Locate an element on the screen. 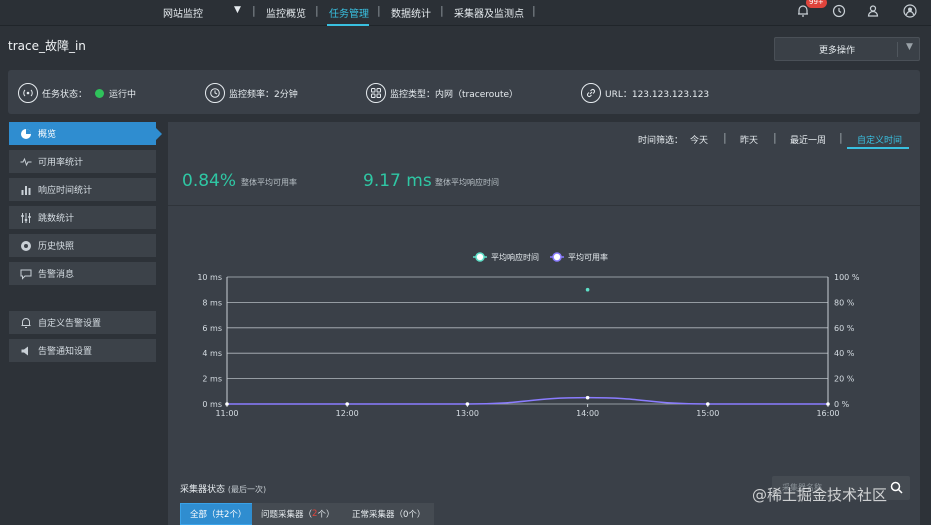  more-actions-button: 更多操作 ▼ is located at coordinates (847, 49).